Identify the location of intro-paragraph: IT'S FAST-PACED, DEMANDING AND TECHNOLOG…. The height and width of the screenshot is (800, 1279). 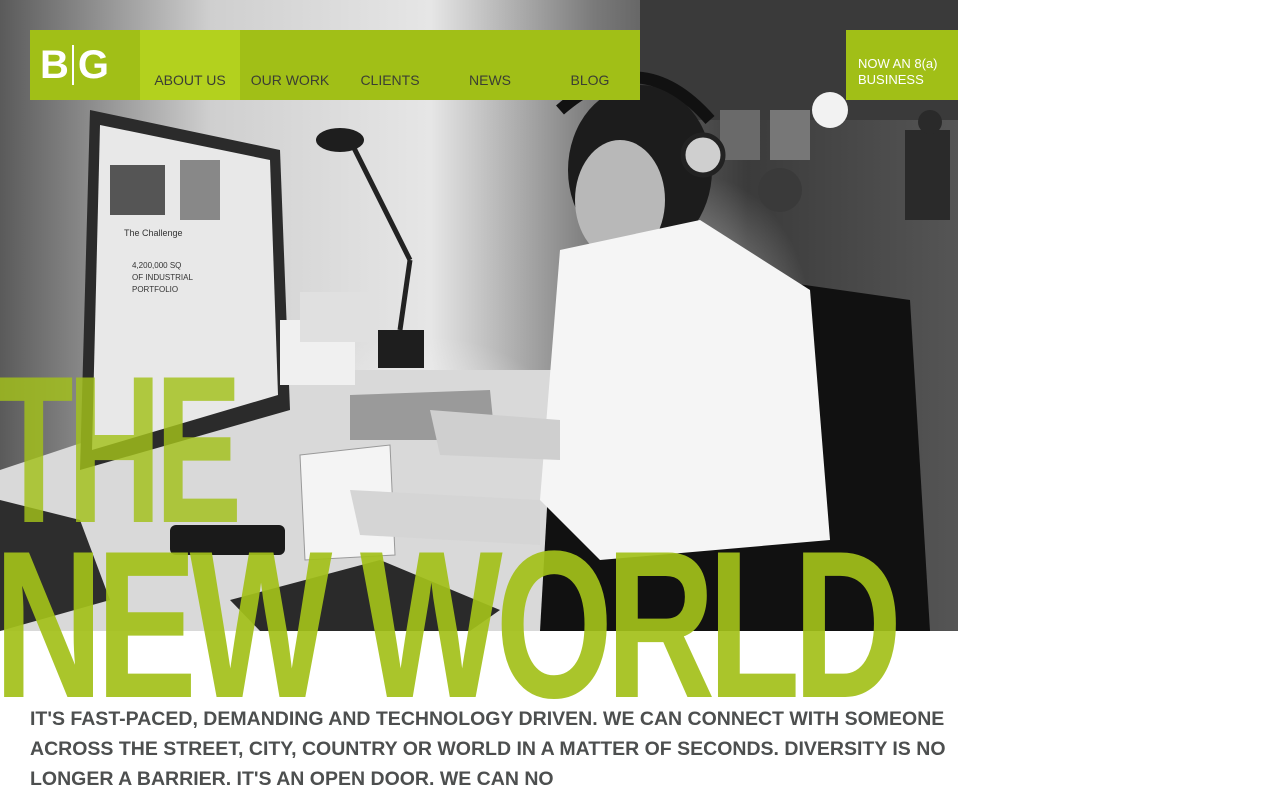
(488, 749).